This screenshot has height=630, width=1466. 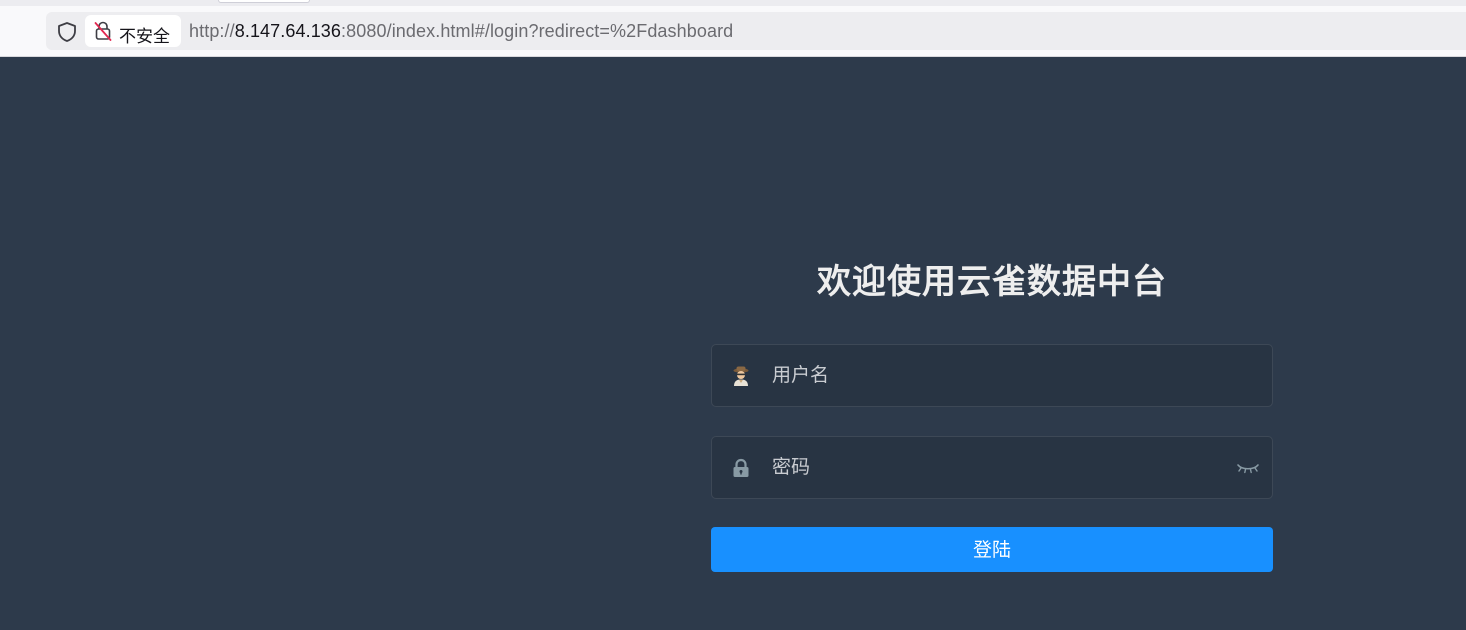 I want to click on security-label: 不安全, so click(x=144, y=36).